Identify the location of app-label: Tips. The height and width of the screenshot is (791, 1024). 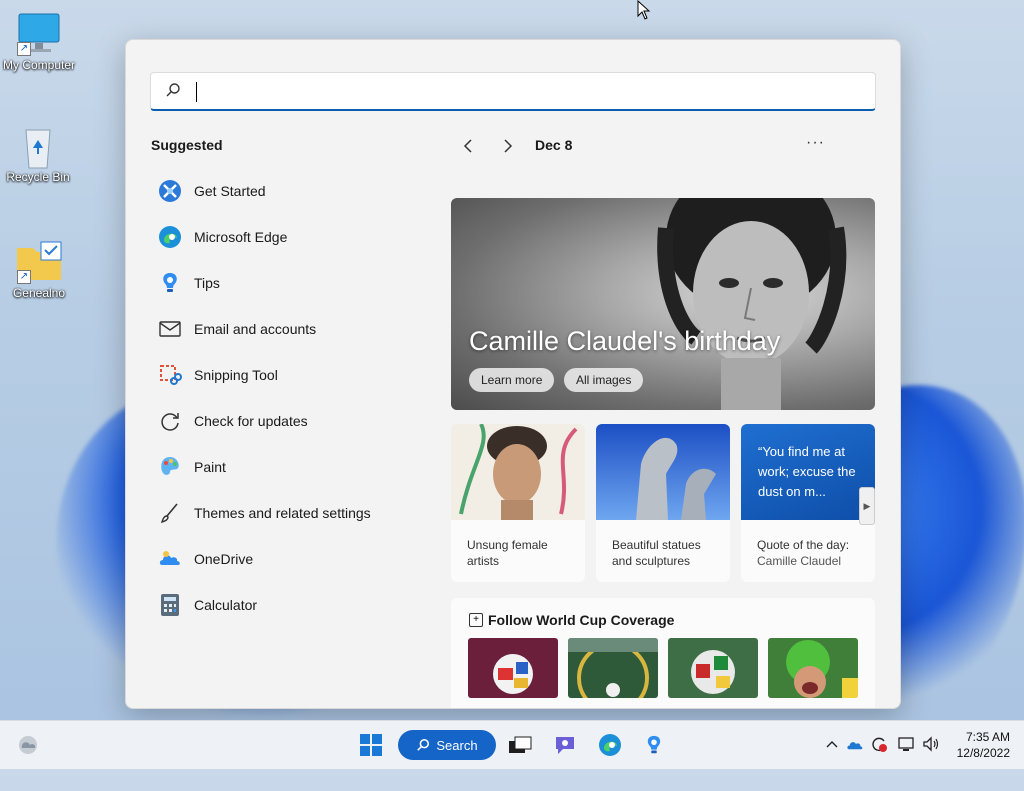
(207, 283).